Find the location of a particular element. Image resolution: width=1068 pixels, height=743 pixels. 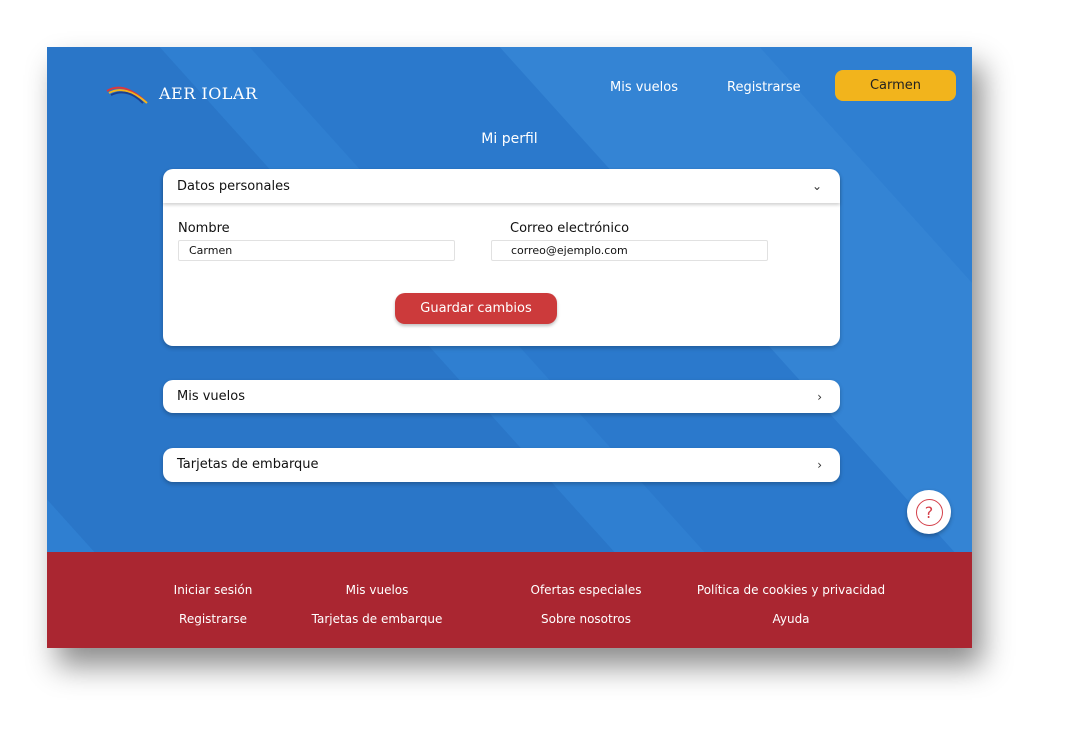

nav-my-flights: Mis vuelos is located at coordinates (644, 87).